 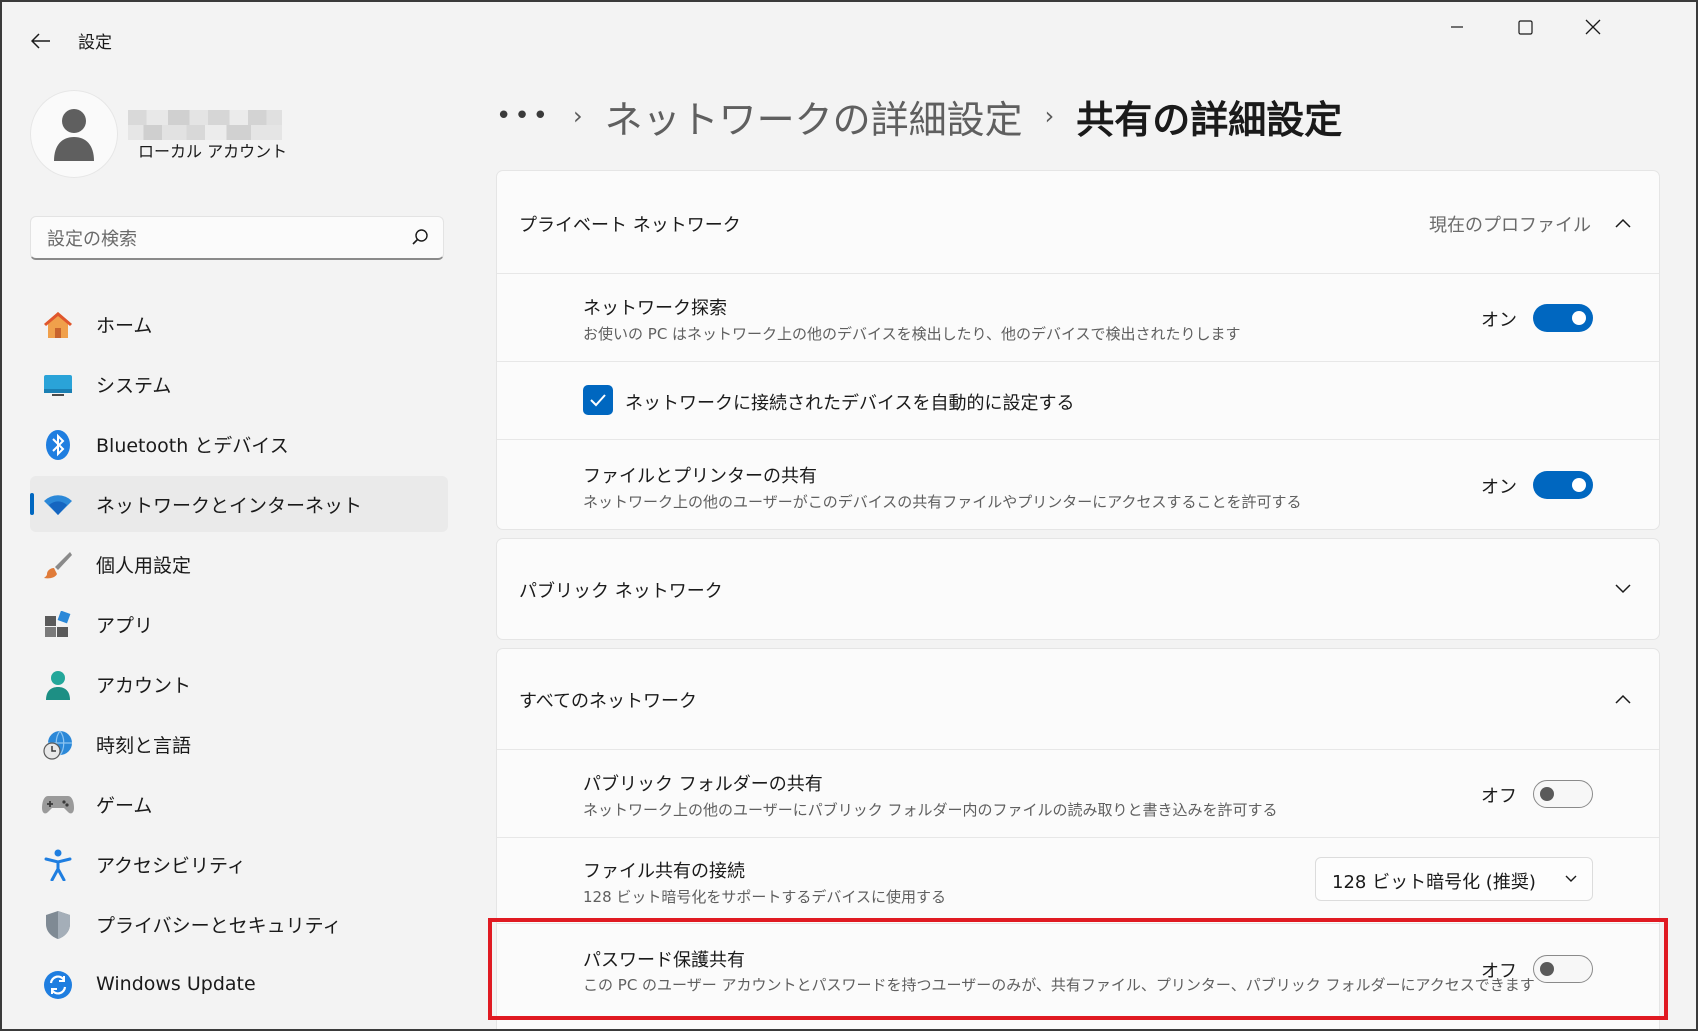 I want to click on sidebar-item-home: ホーム, so click(x=239, y=324).